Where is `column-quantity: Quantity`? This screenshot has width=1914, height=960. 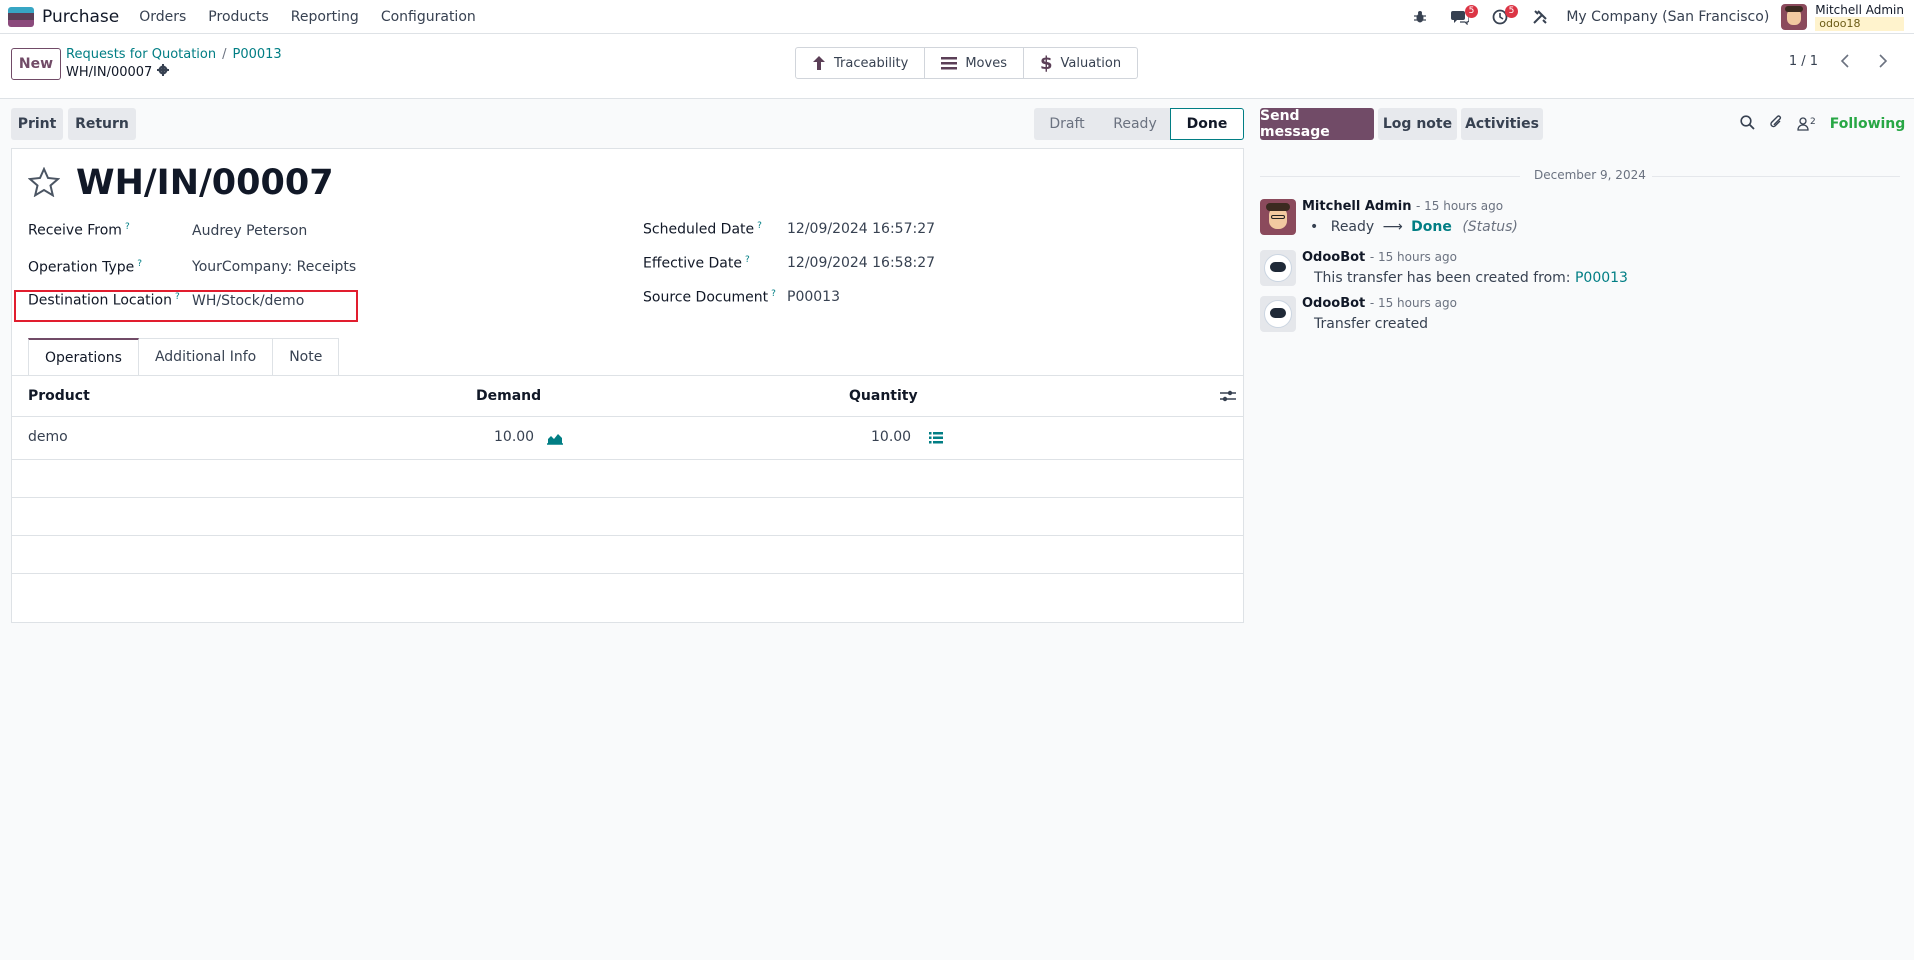
column-quantity: Quantity is located at coordinates (883, 396).